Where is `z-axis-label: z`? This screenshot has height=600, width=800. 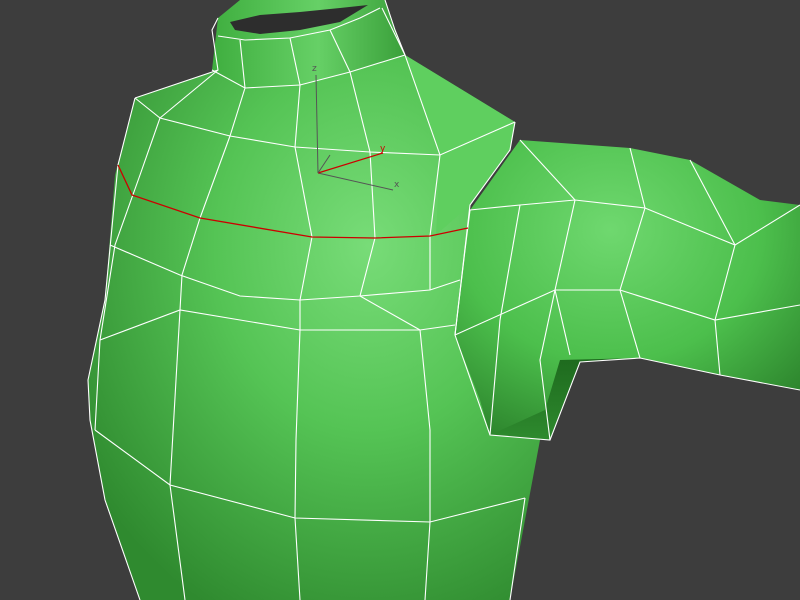 z-axis-label: z is located at coordinates (314, 69).